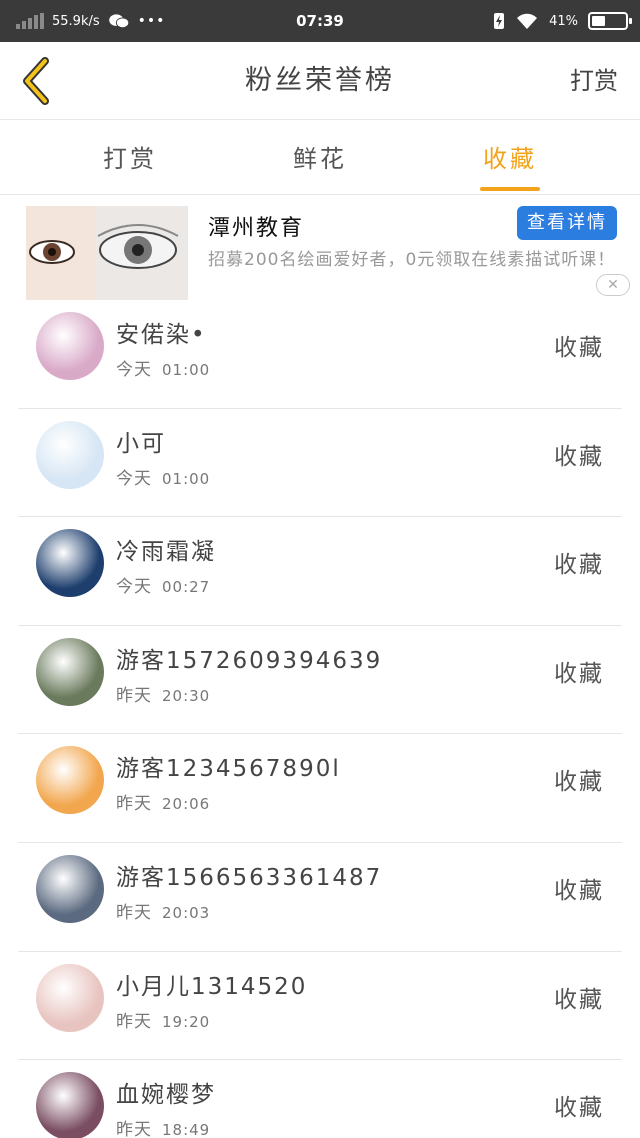 The width and height of the screenshot is (640, 1138). Describe the element at coordinates (320, 1099) in the screenshot. I see `list-item: 血婉樱梦 昨天 18:49 收藏` at that location.